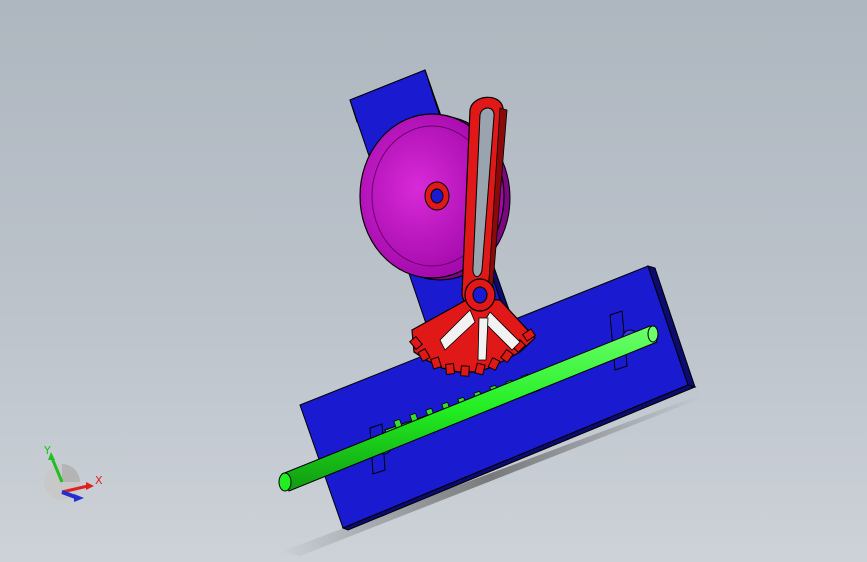 This screenshot has height=562, width=867. What do you see at coordinates (47, 450) in the screenshot?
I see `y-axis-label: Y` at bounding box center [47, 450].